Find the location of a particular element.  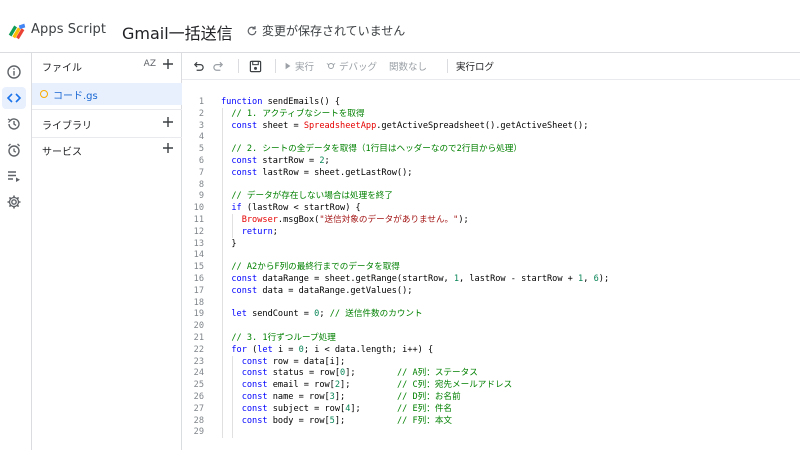

line-number: 12 is located at coordinates (198, 231).